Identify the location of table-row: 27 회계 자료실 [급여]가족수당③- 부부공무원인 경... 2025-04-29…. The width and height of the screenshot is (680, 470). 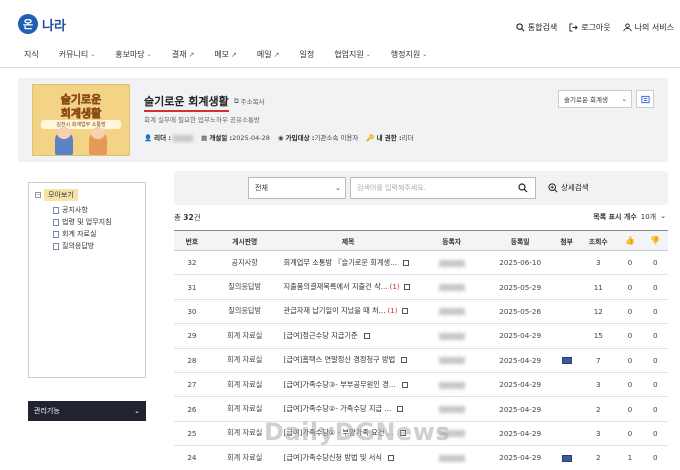
(421, 385).